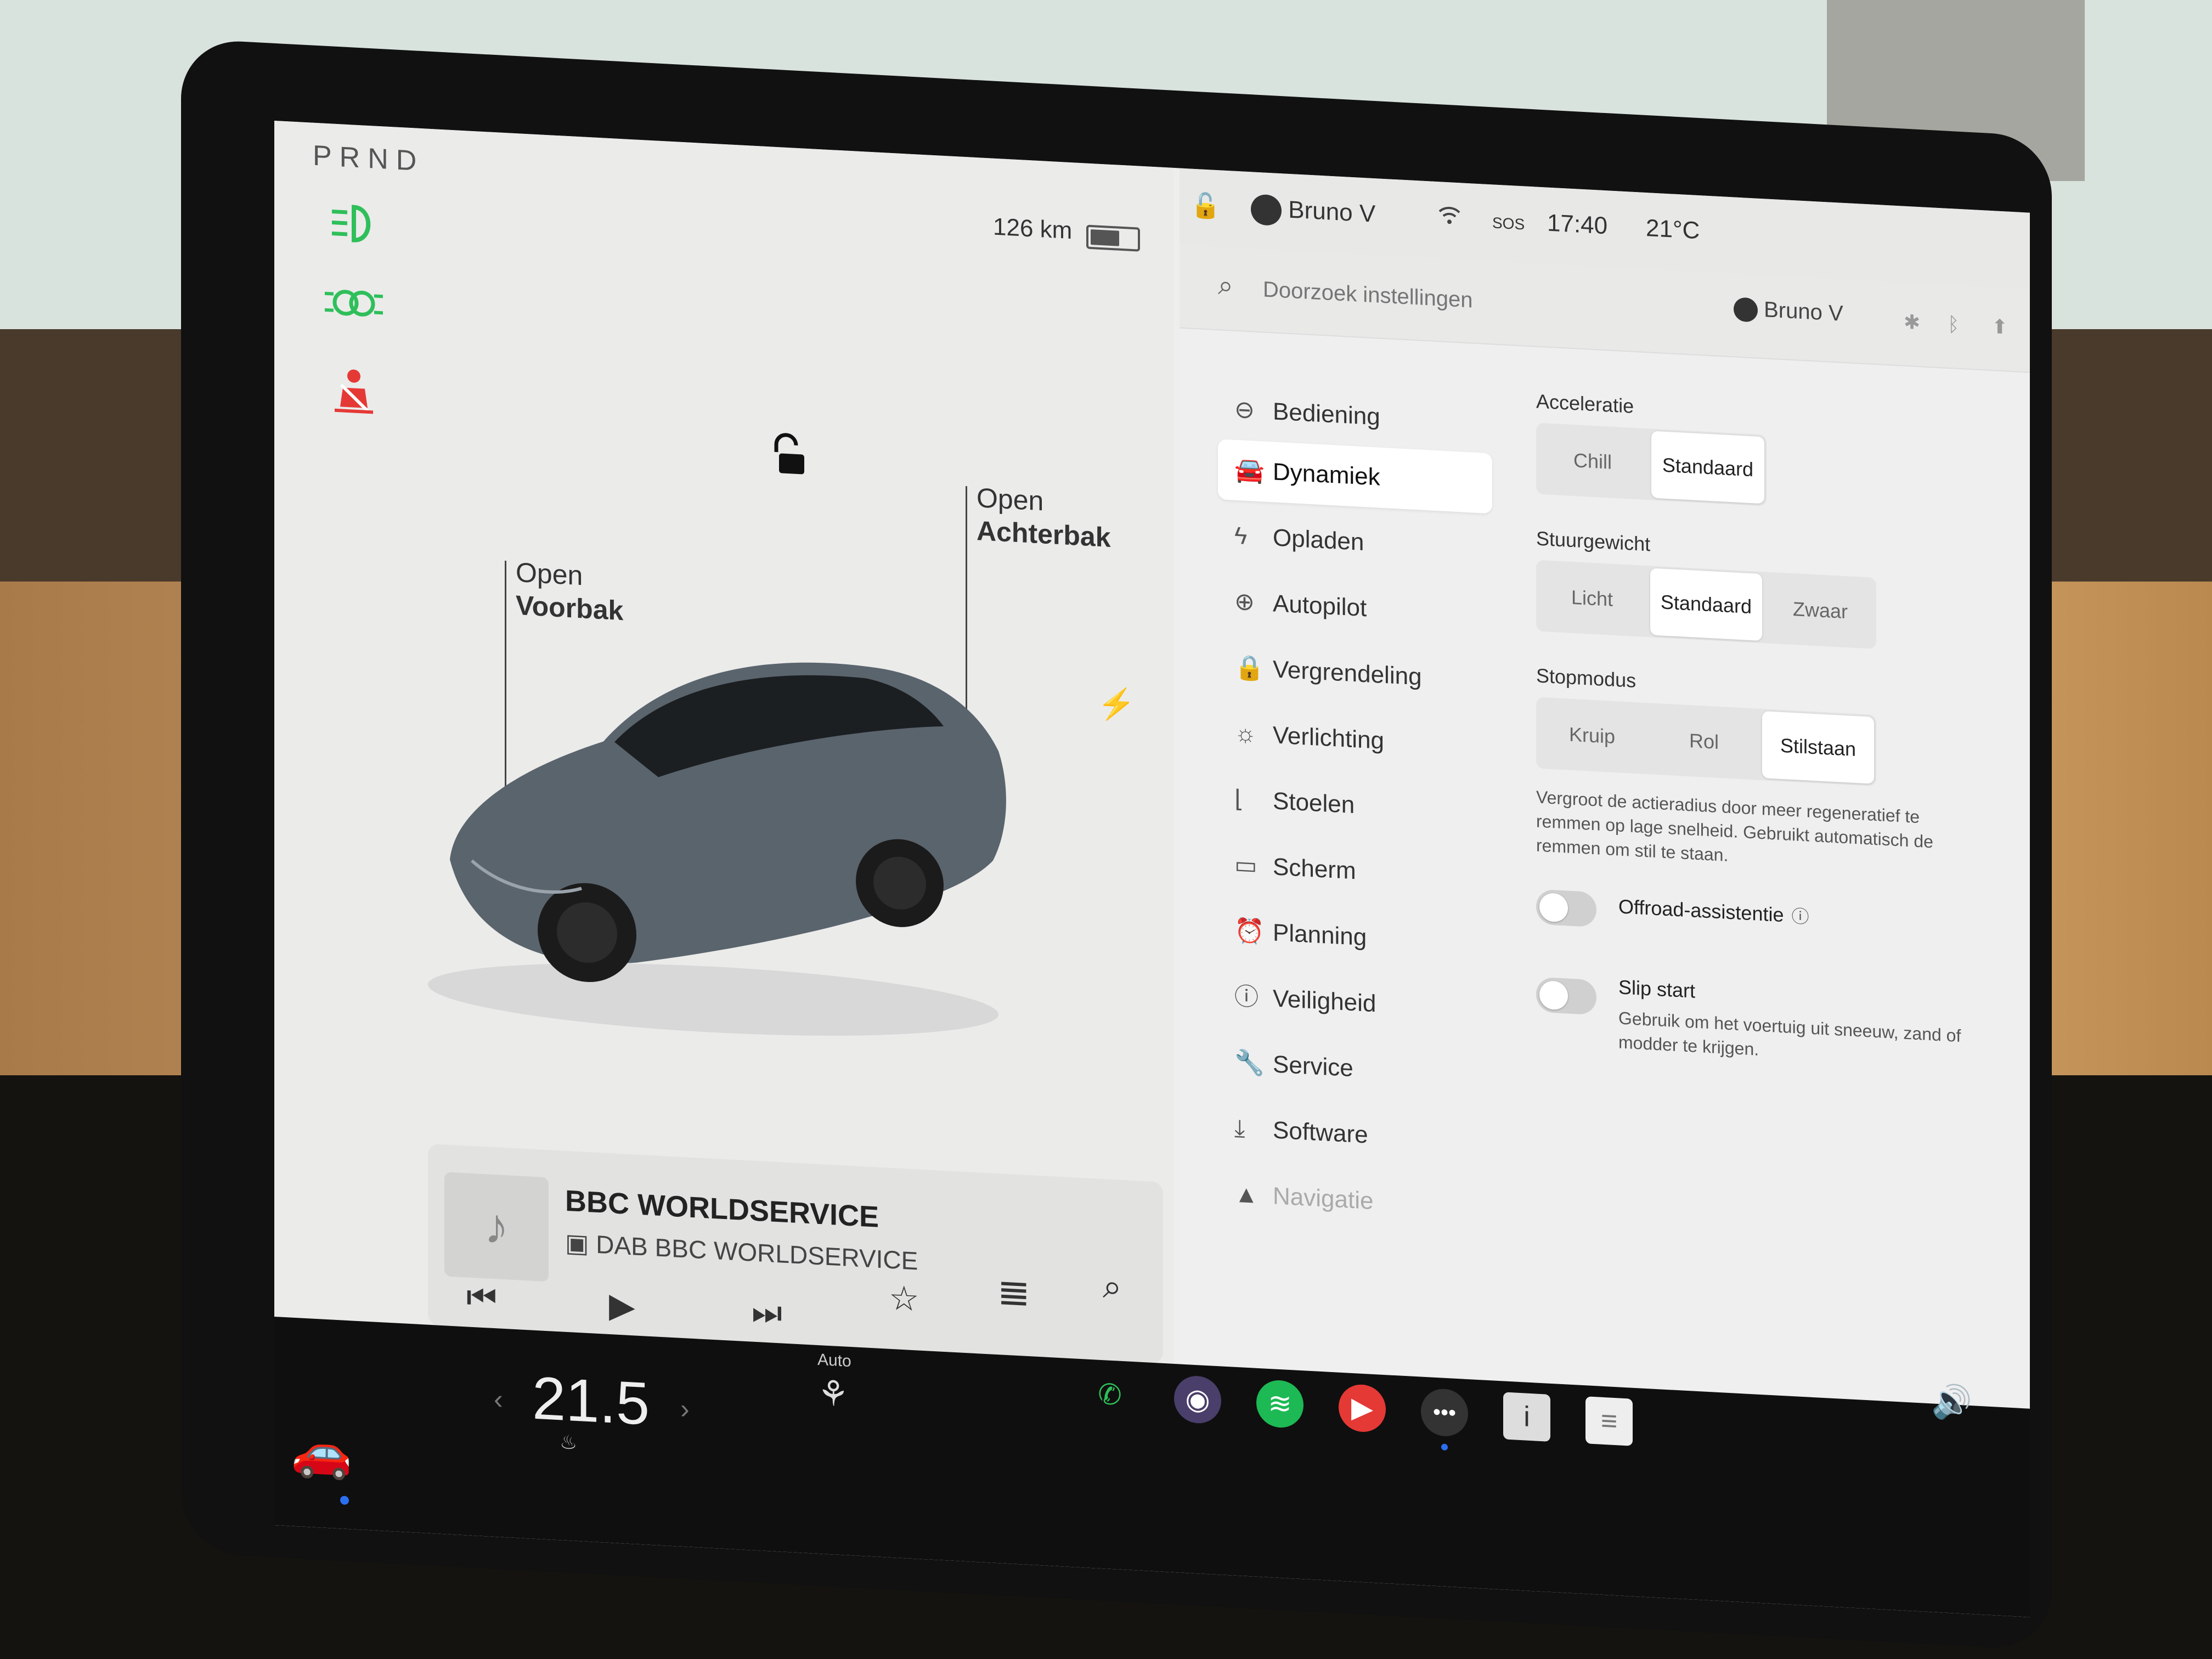 The height and width of the screenshot is (1659, 2212). What do you see at coordinates (1445, 1447) in the screenshot?
I see `more-apps-dot` at bounding box center [1445, 1447].